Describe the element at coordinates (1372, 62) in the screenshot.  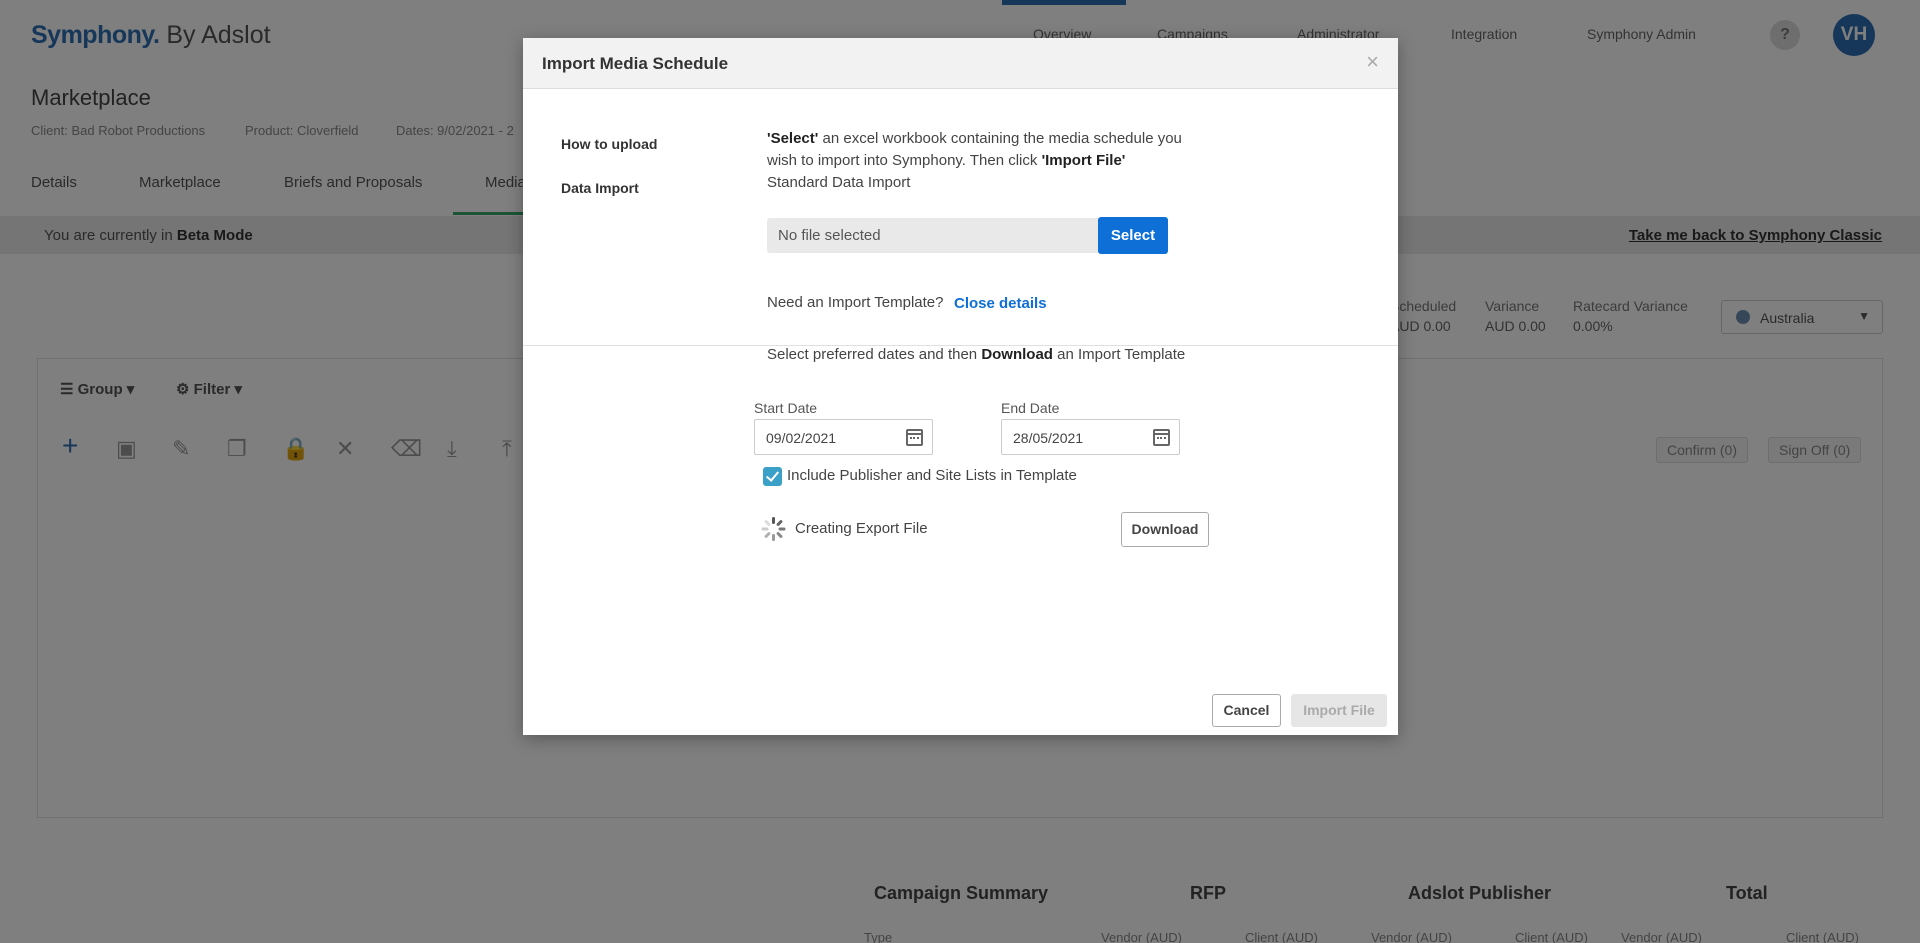
I see `close-icon: ×` at that location.